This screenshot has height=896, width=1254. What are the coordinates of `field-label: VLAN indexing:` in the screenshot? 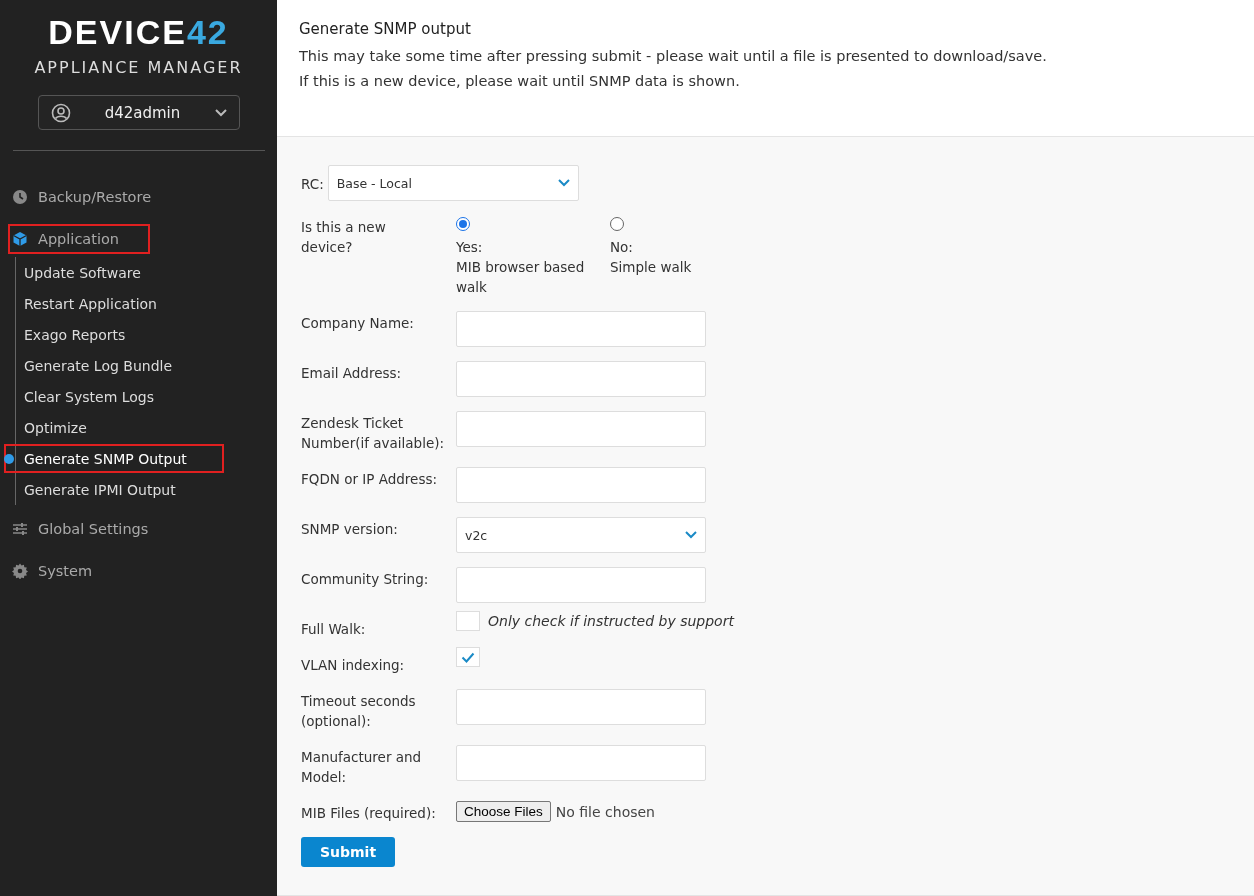 It's located at (353, 665).